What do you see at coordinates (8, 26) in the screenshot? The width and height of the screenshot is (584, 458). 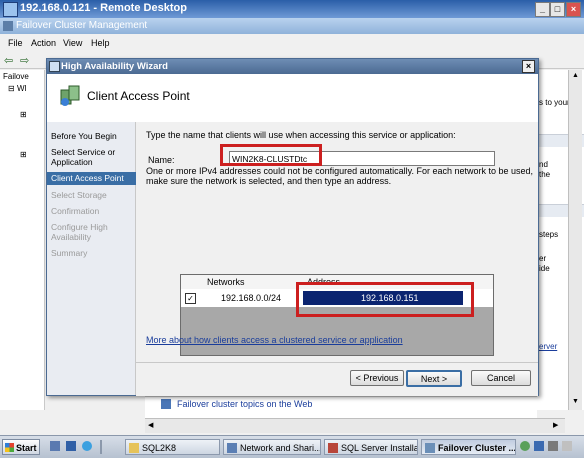 I see `fcm-app-icon` at bounding box center [8, 26].